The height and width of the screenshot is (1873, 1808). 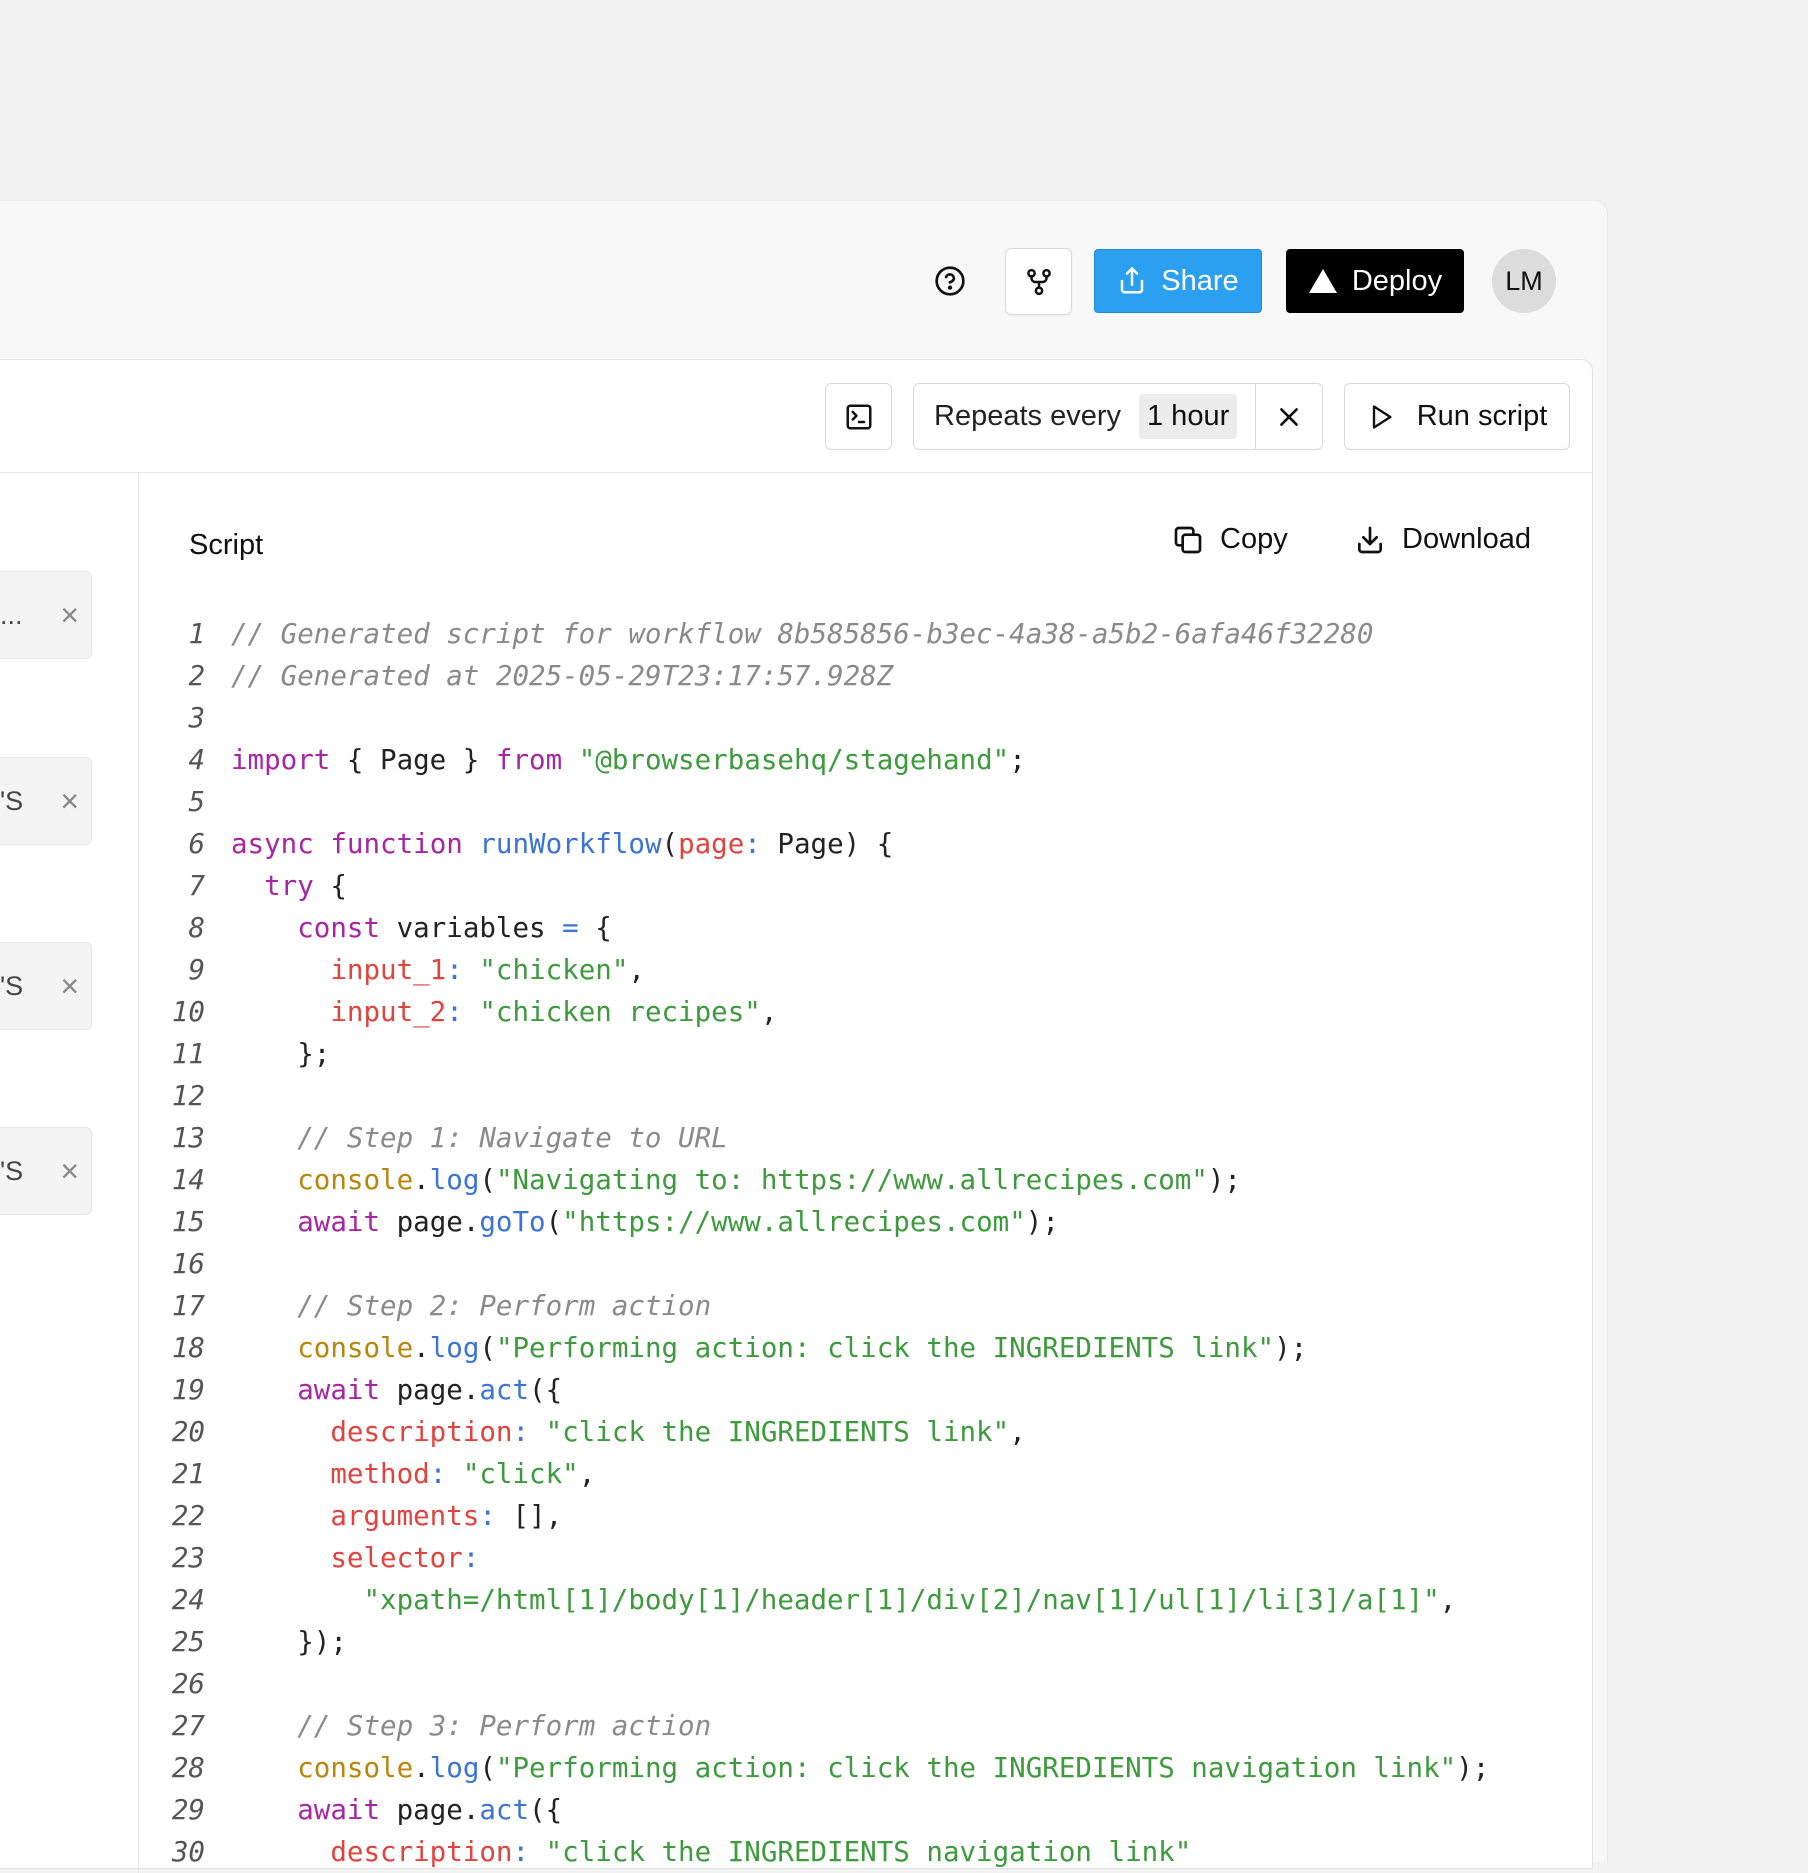 I want to click on variable-chip: ... ×, so click(x=46, y=615).